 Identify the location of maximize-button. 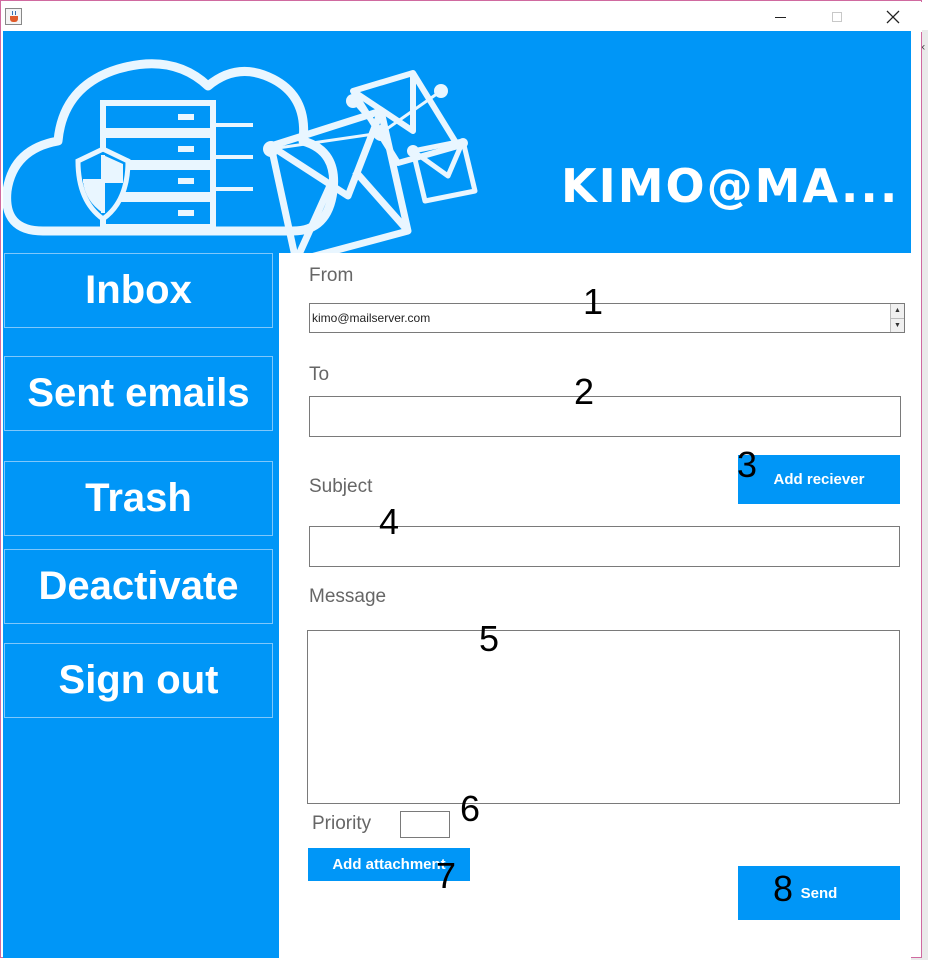
(837, 17).